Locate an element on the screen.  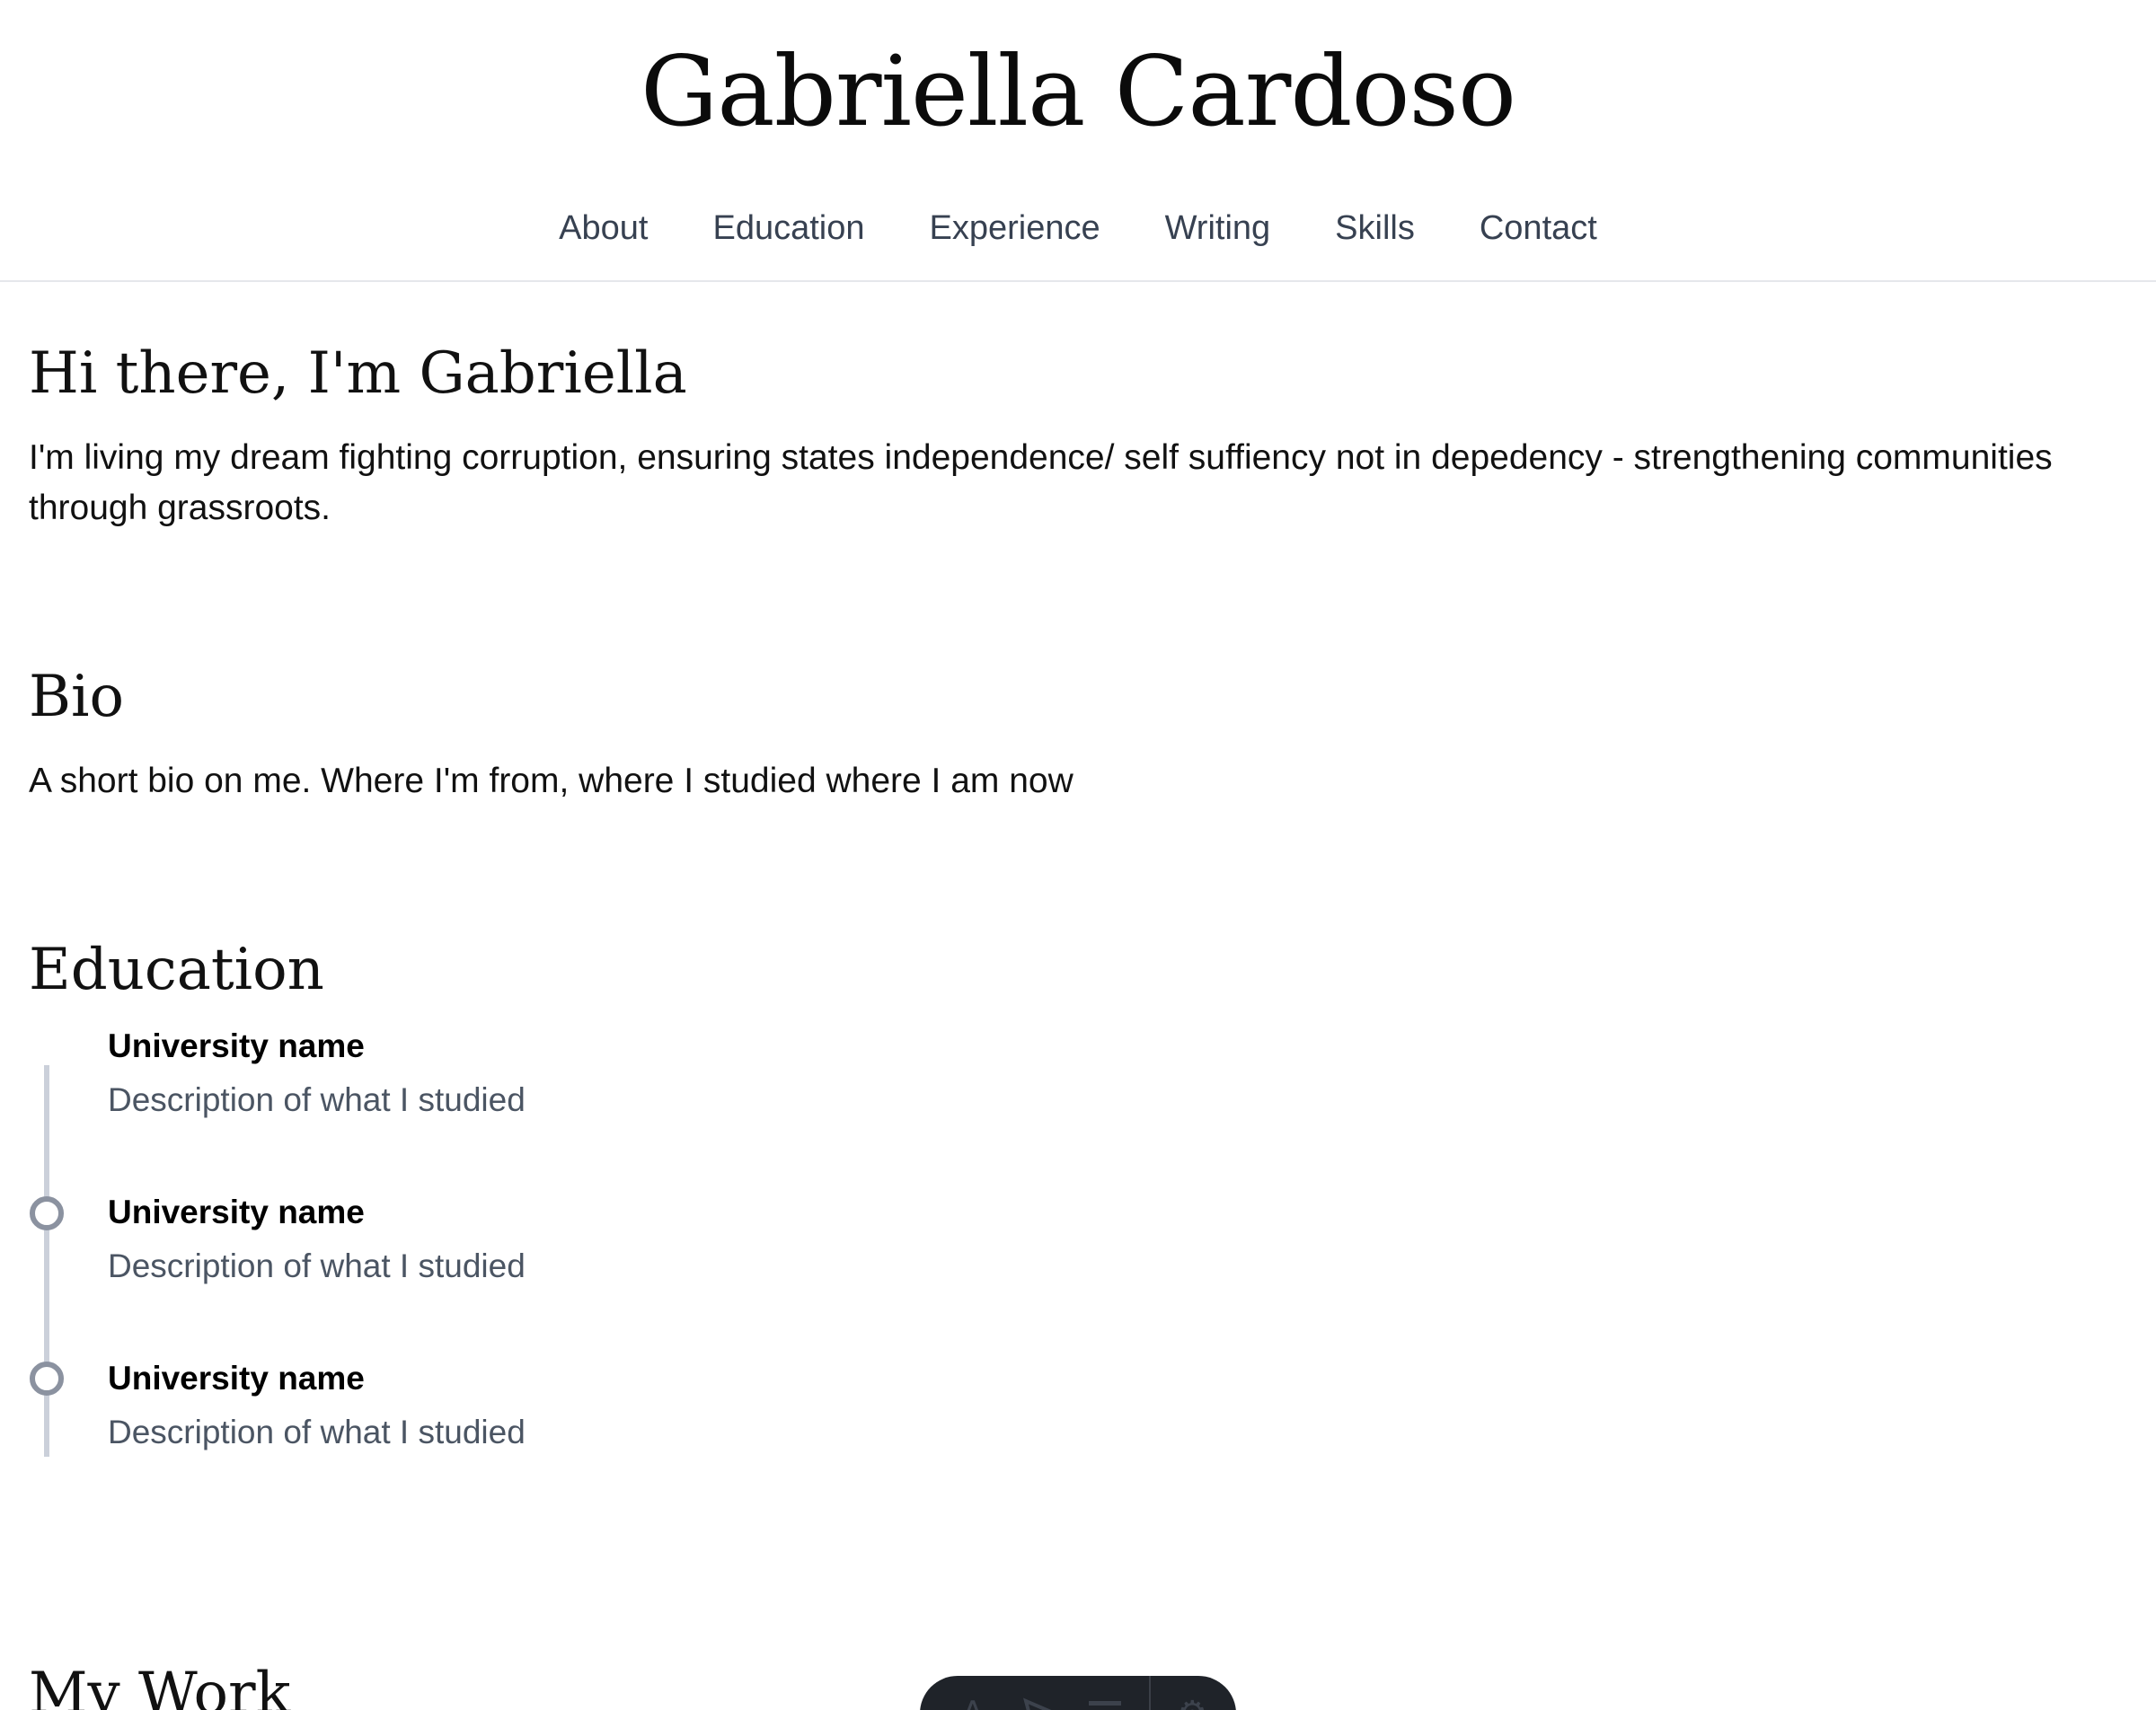
nav-about: About is located at coordinates (603, 228).